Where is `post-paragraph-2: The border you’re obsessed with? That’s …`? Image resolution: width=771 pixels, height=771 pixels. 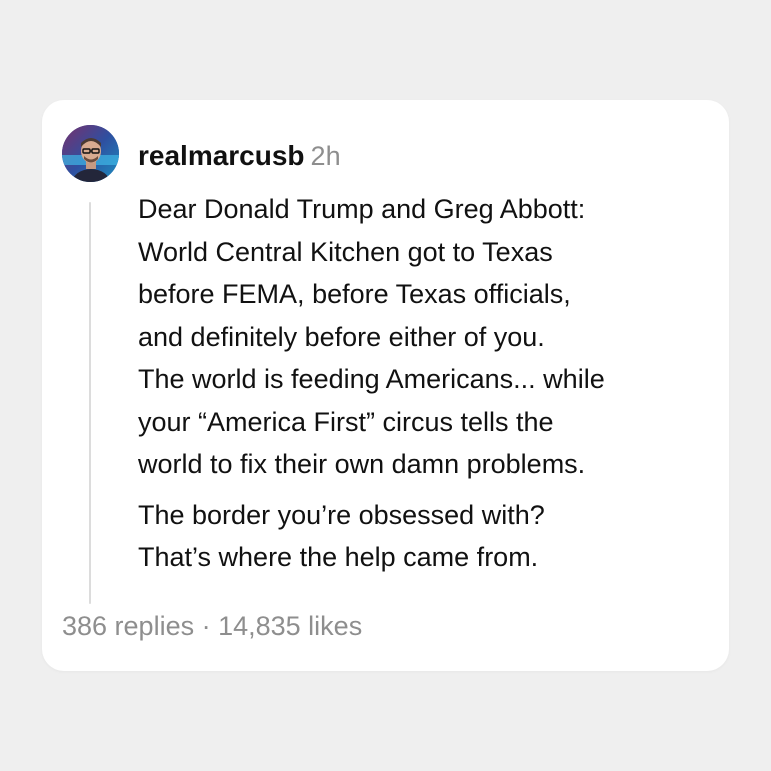 post-paragraph-2: The border you’re obsessed with? That’s … is located at coordinates (341, 536).